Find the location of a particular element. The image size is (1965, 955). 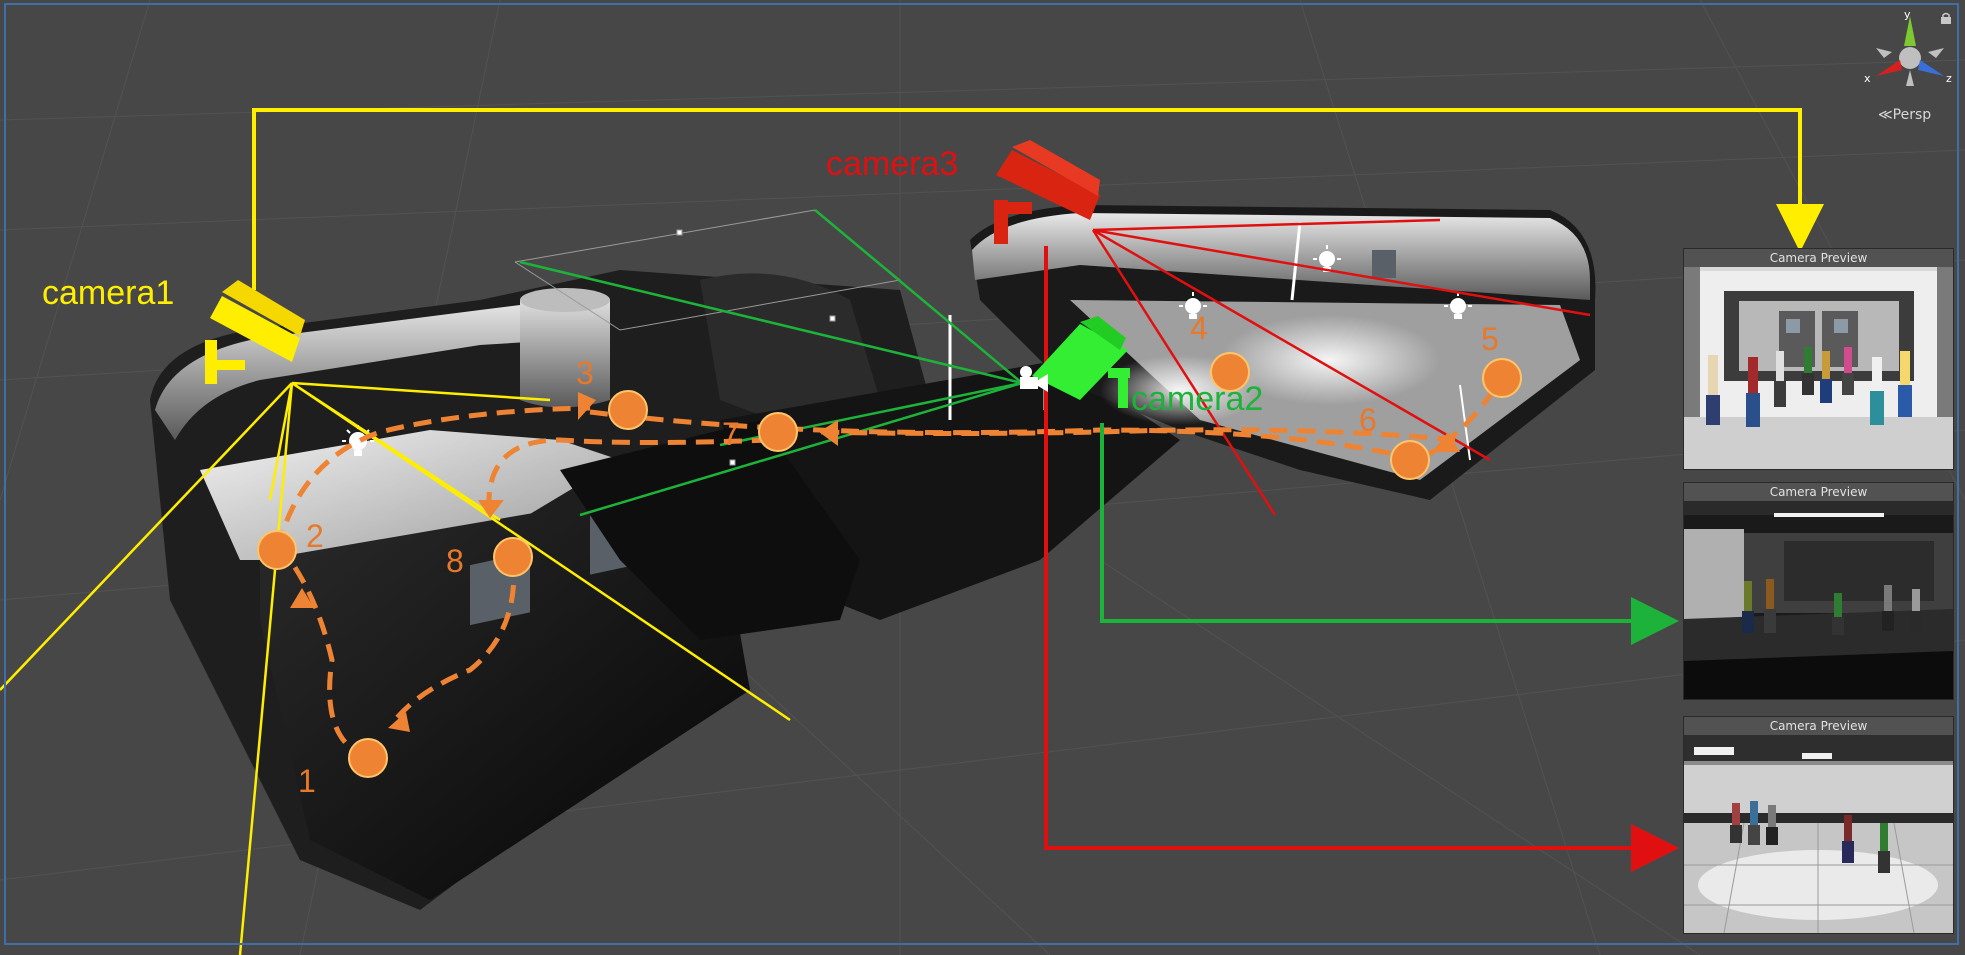

camera-preview-2: Camera Preview is located at coordinates (1818, 591).